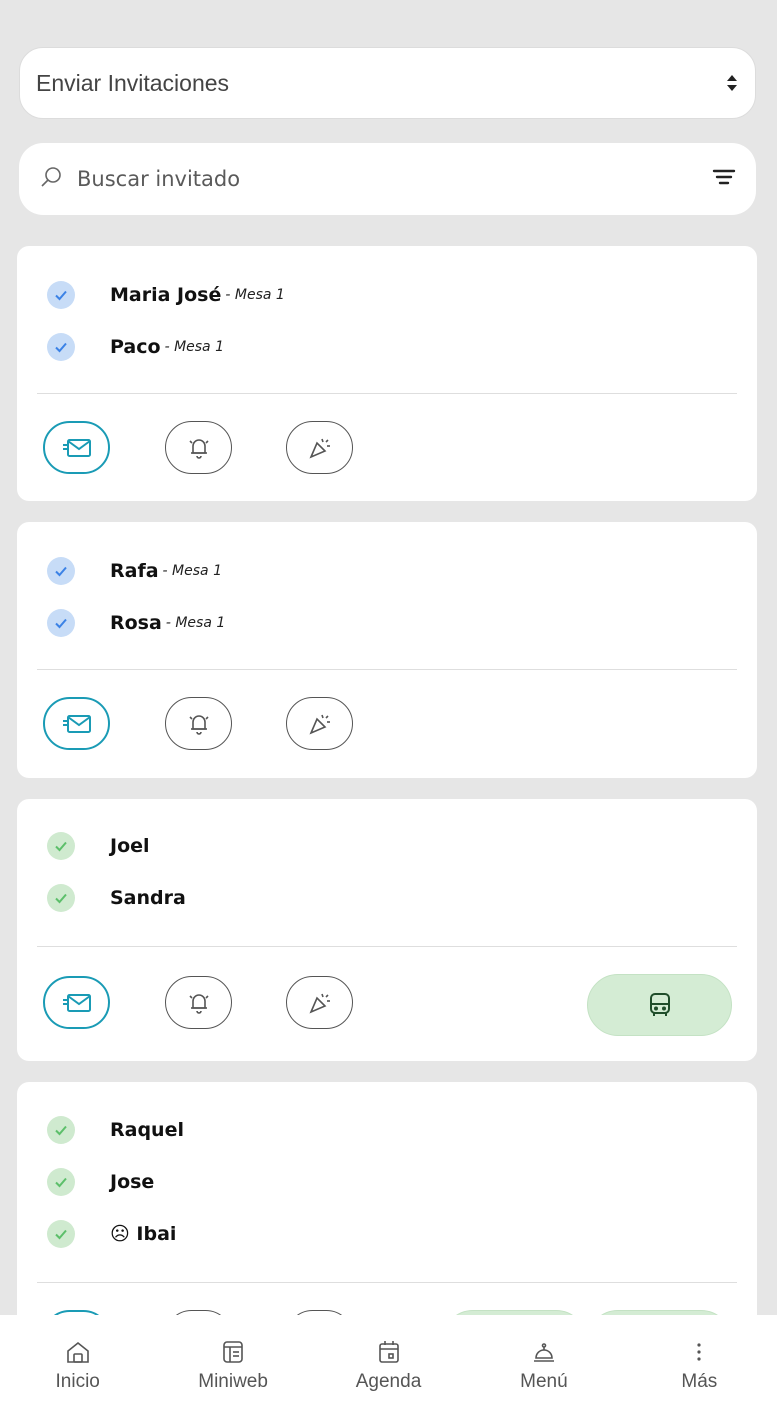 The image size is (777, 1426). What do you see at coordinates (77, 1352) in the screenshot?
I see `home-icon` at bounding box center [77, 1352].